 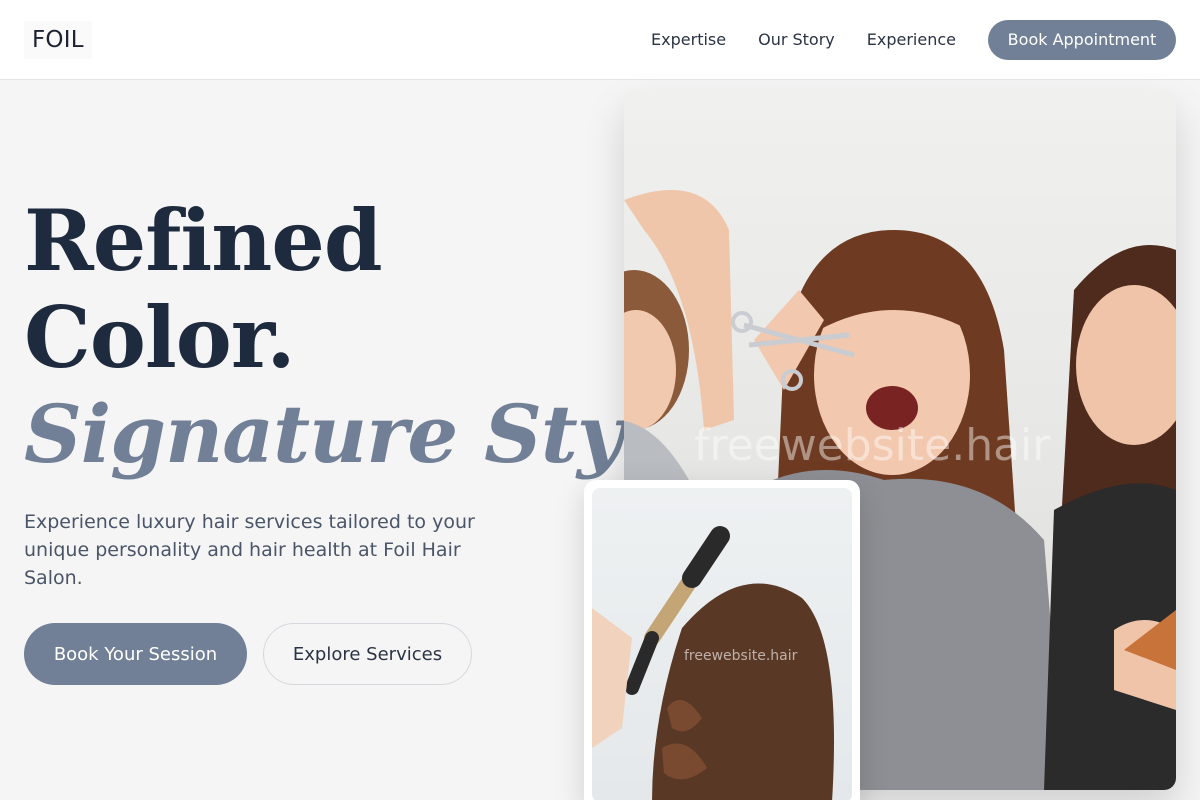 What do you see at coordinates (203, 240) in the screenshot?
I see `hero-title-line-1: Refined` at bounding box center [203, 240].